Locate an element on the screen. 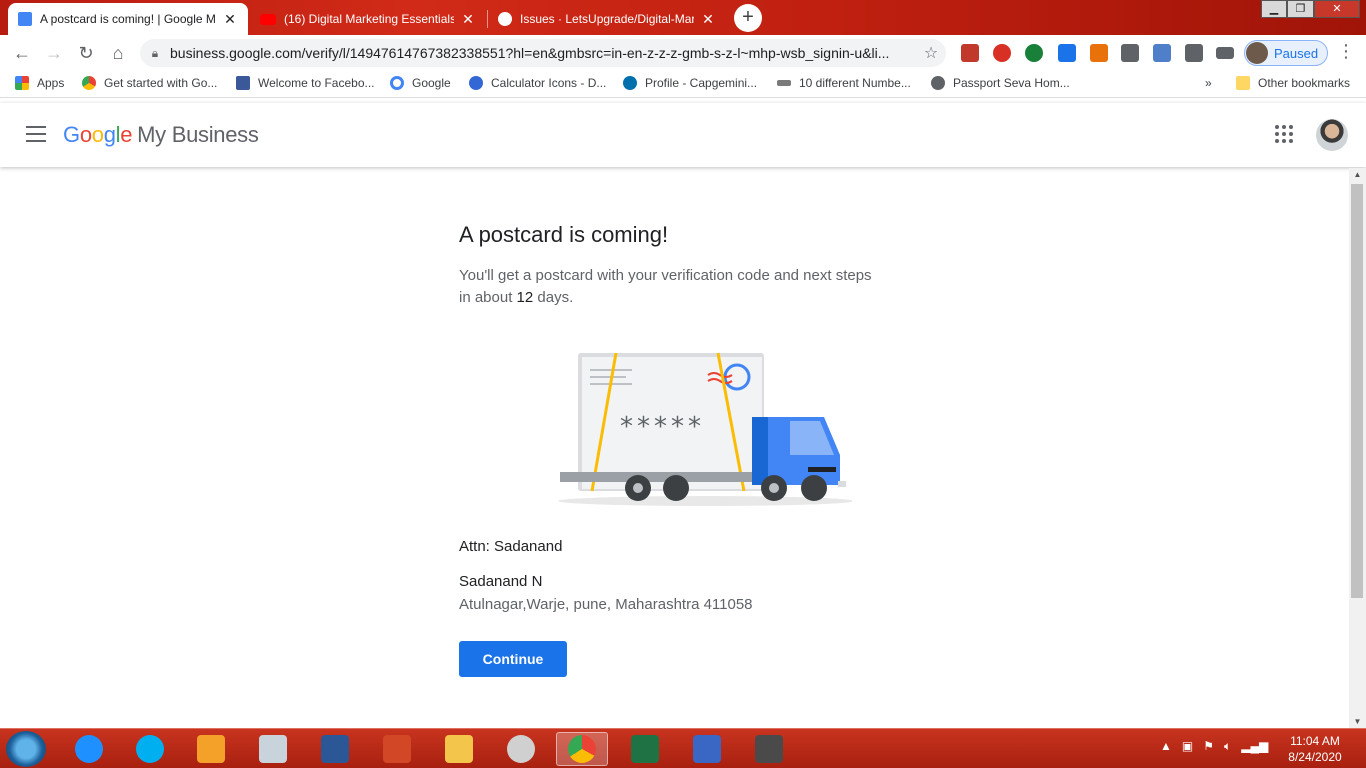 The width and height of the screenshot is (1366, 768). attention-line: Attn: Sadanand is located at coordinates (511, 546).